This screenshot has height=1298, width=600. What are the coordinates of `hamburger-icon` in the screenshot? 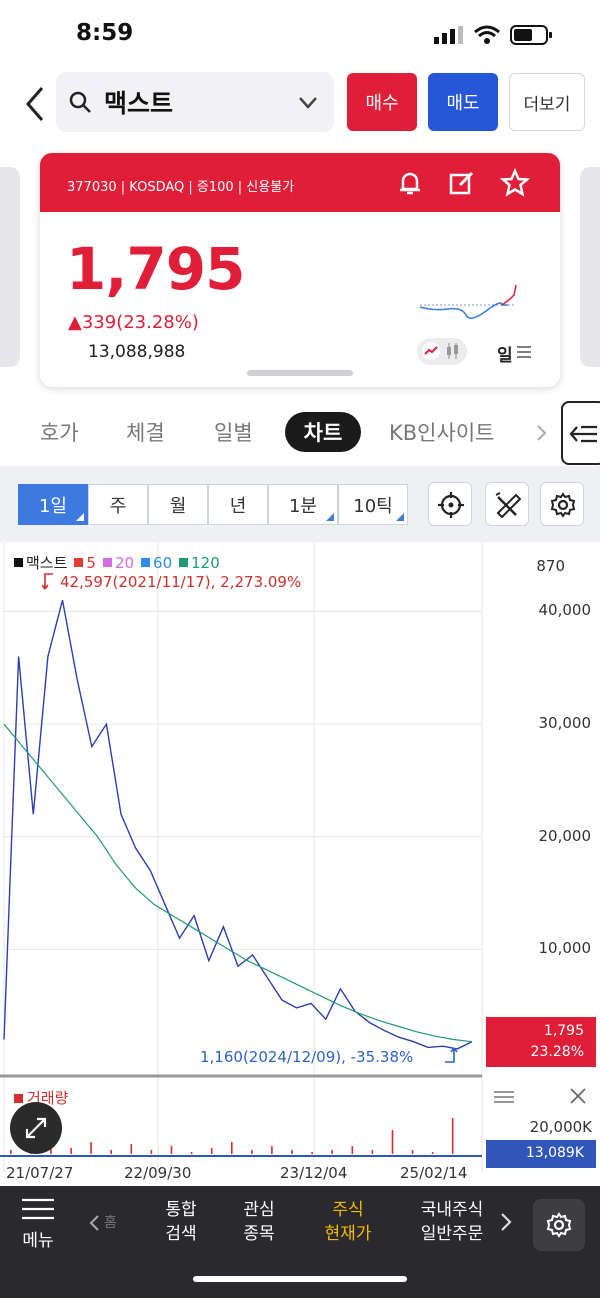 It's located at (38, 1209).